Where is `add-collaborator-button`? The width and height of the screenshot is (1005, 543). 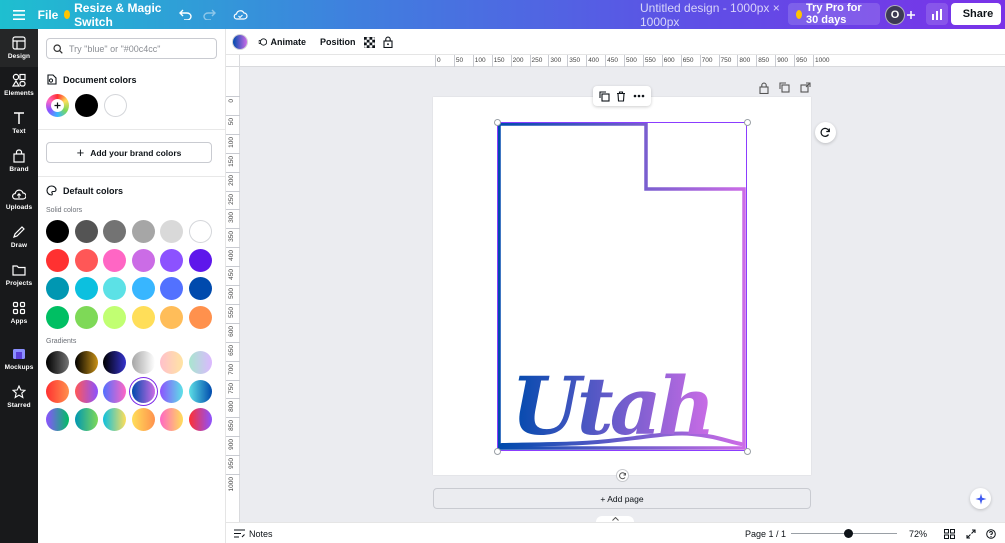
add-collaborator-button is located at coordinates (911, 14).